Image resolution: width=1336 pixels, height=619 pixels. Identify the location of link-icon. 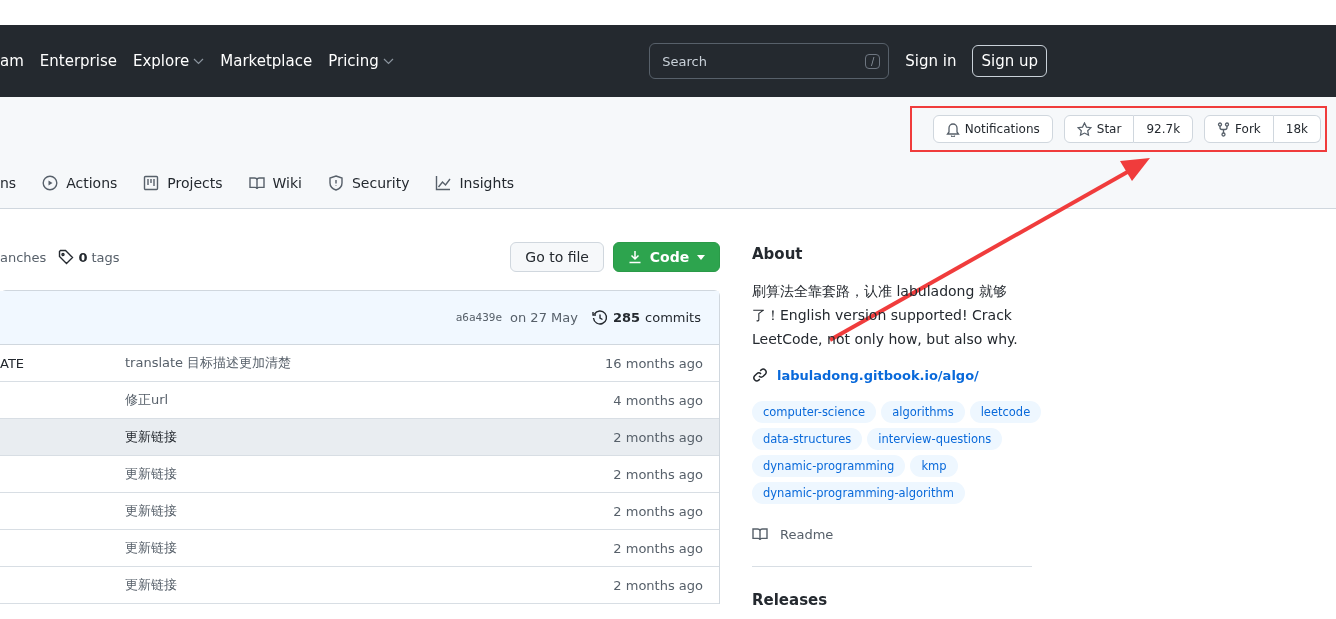
(760, 375).